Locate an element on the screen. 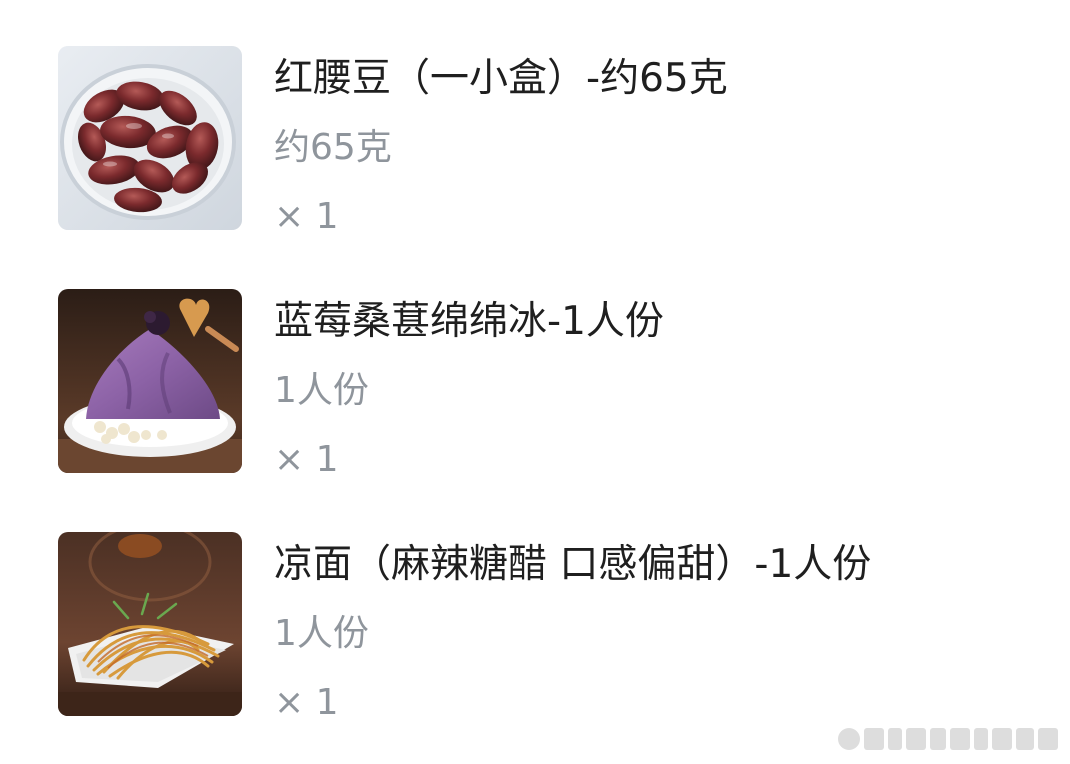 Image resolution: width=1070 pixels, height=764 pixels. item-name: 蓝莓桑葚绵绵冰-1人份 is located at coordinates (469, 322).